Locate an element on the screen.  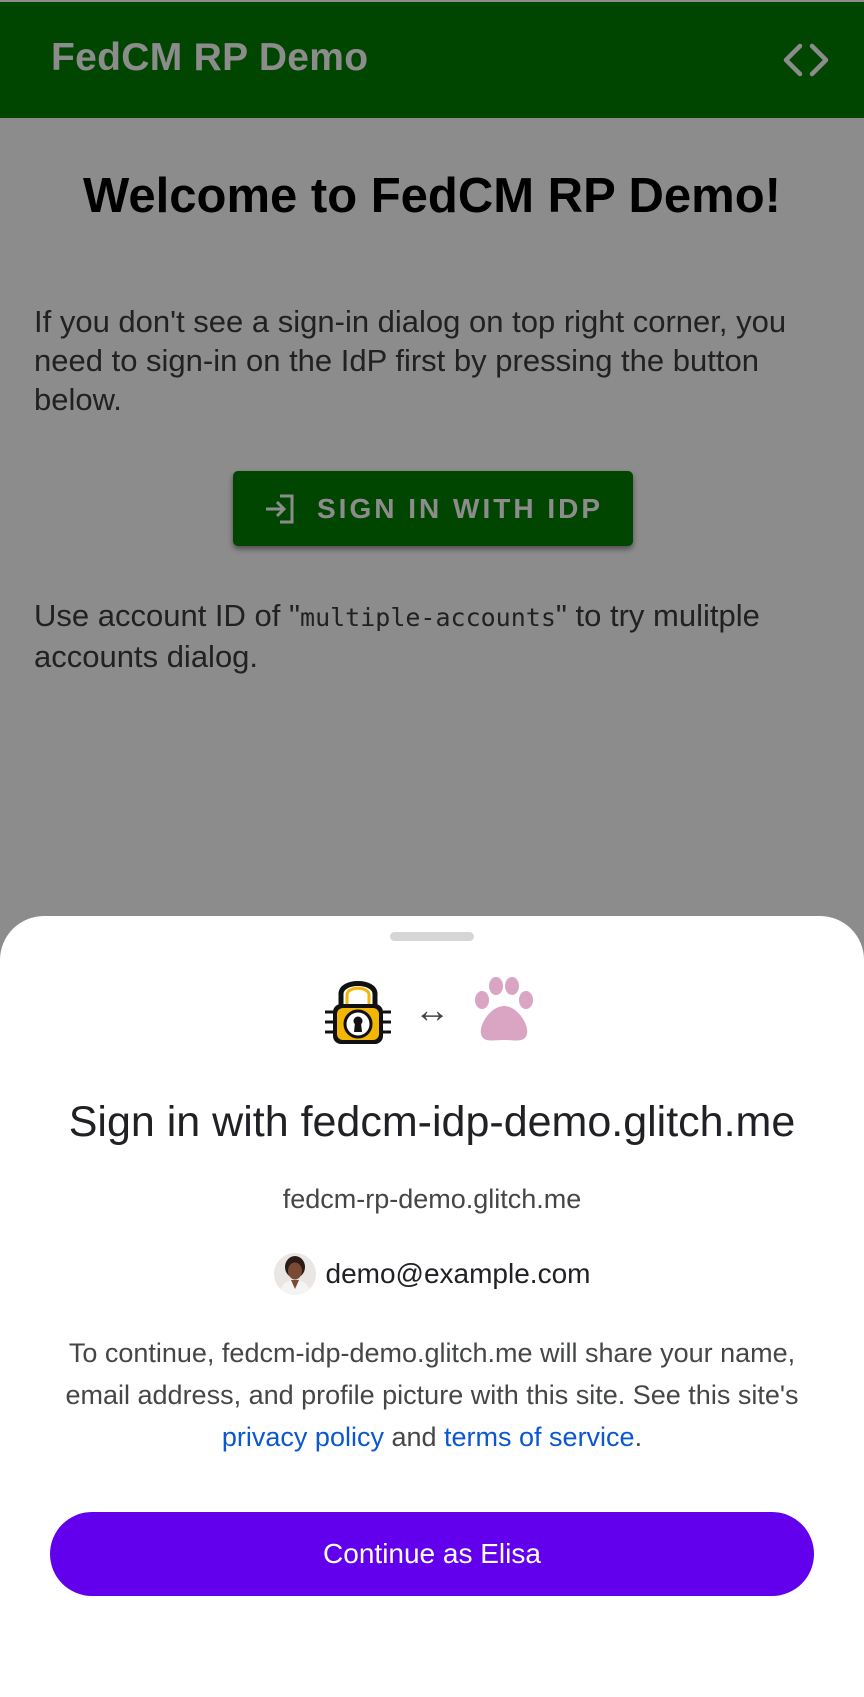
link-arrow-icon: ↔ is located at coordinates (432, 1009).